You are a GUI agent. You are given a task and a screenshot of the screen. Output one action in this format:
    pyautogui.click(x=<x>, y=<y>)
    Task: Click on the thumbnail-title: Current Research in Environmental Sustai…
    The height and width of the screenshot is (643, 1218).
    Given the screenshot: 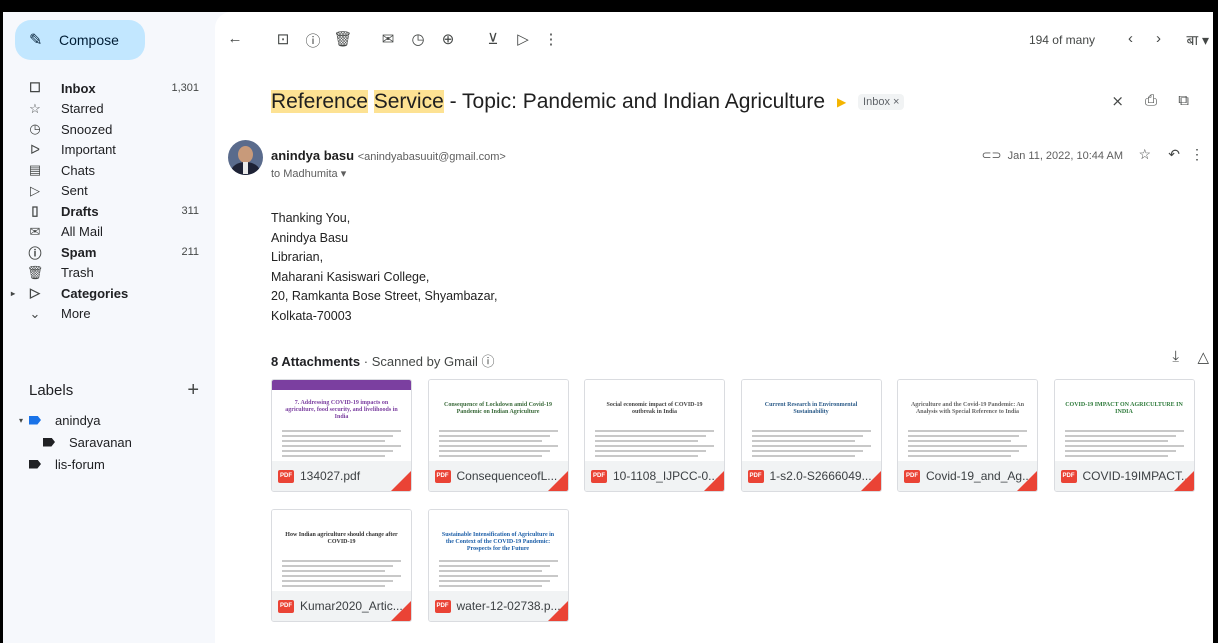 What is the action you would take?
    pyautogui.click(x=811, y=408)
    